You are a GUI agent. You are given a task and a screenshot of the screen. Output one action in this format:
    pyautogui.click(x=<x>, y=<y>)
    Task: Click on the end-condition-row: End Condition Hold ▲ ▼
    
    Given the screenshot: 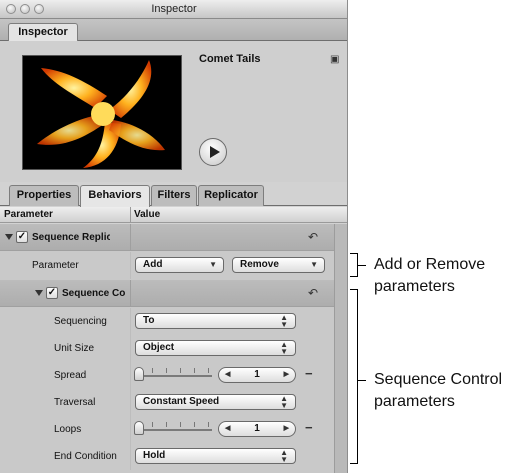 What is the action you would take?
    pyautogui.click(x=167, y=456)
    